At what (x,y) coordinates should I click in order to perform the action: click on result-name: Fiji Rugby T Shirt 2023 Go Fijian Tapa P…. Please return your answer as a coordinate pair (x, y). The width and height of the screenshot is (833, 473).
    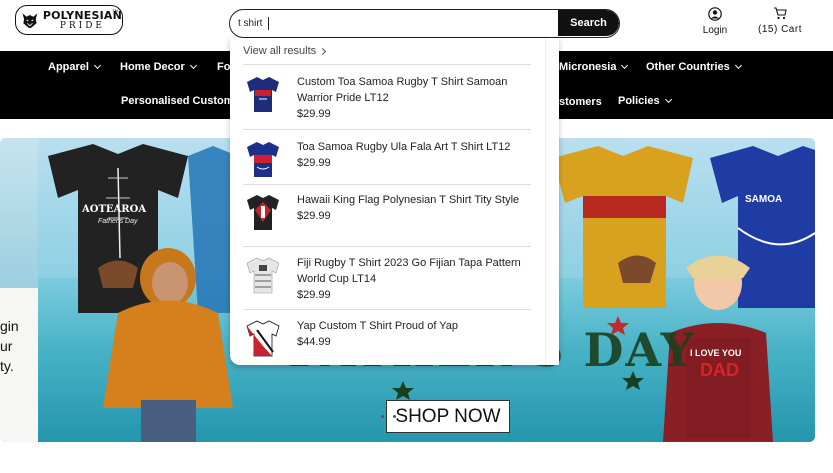
    Looking at the image, I should click on (409, 271).